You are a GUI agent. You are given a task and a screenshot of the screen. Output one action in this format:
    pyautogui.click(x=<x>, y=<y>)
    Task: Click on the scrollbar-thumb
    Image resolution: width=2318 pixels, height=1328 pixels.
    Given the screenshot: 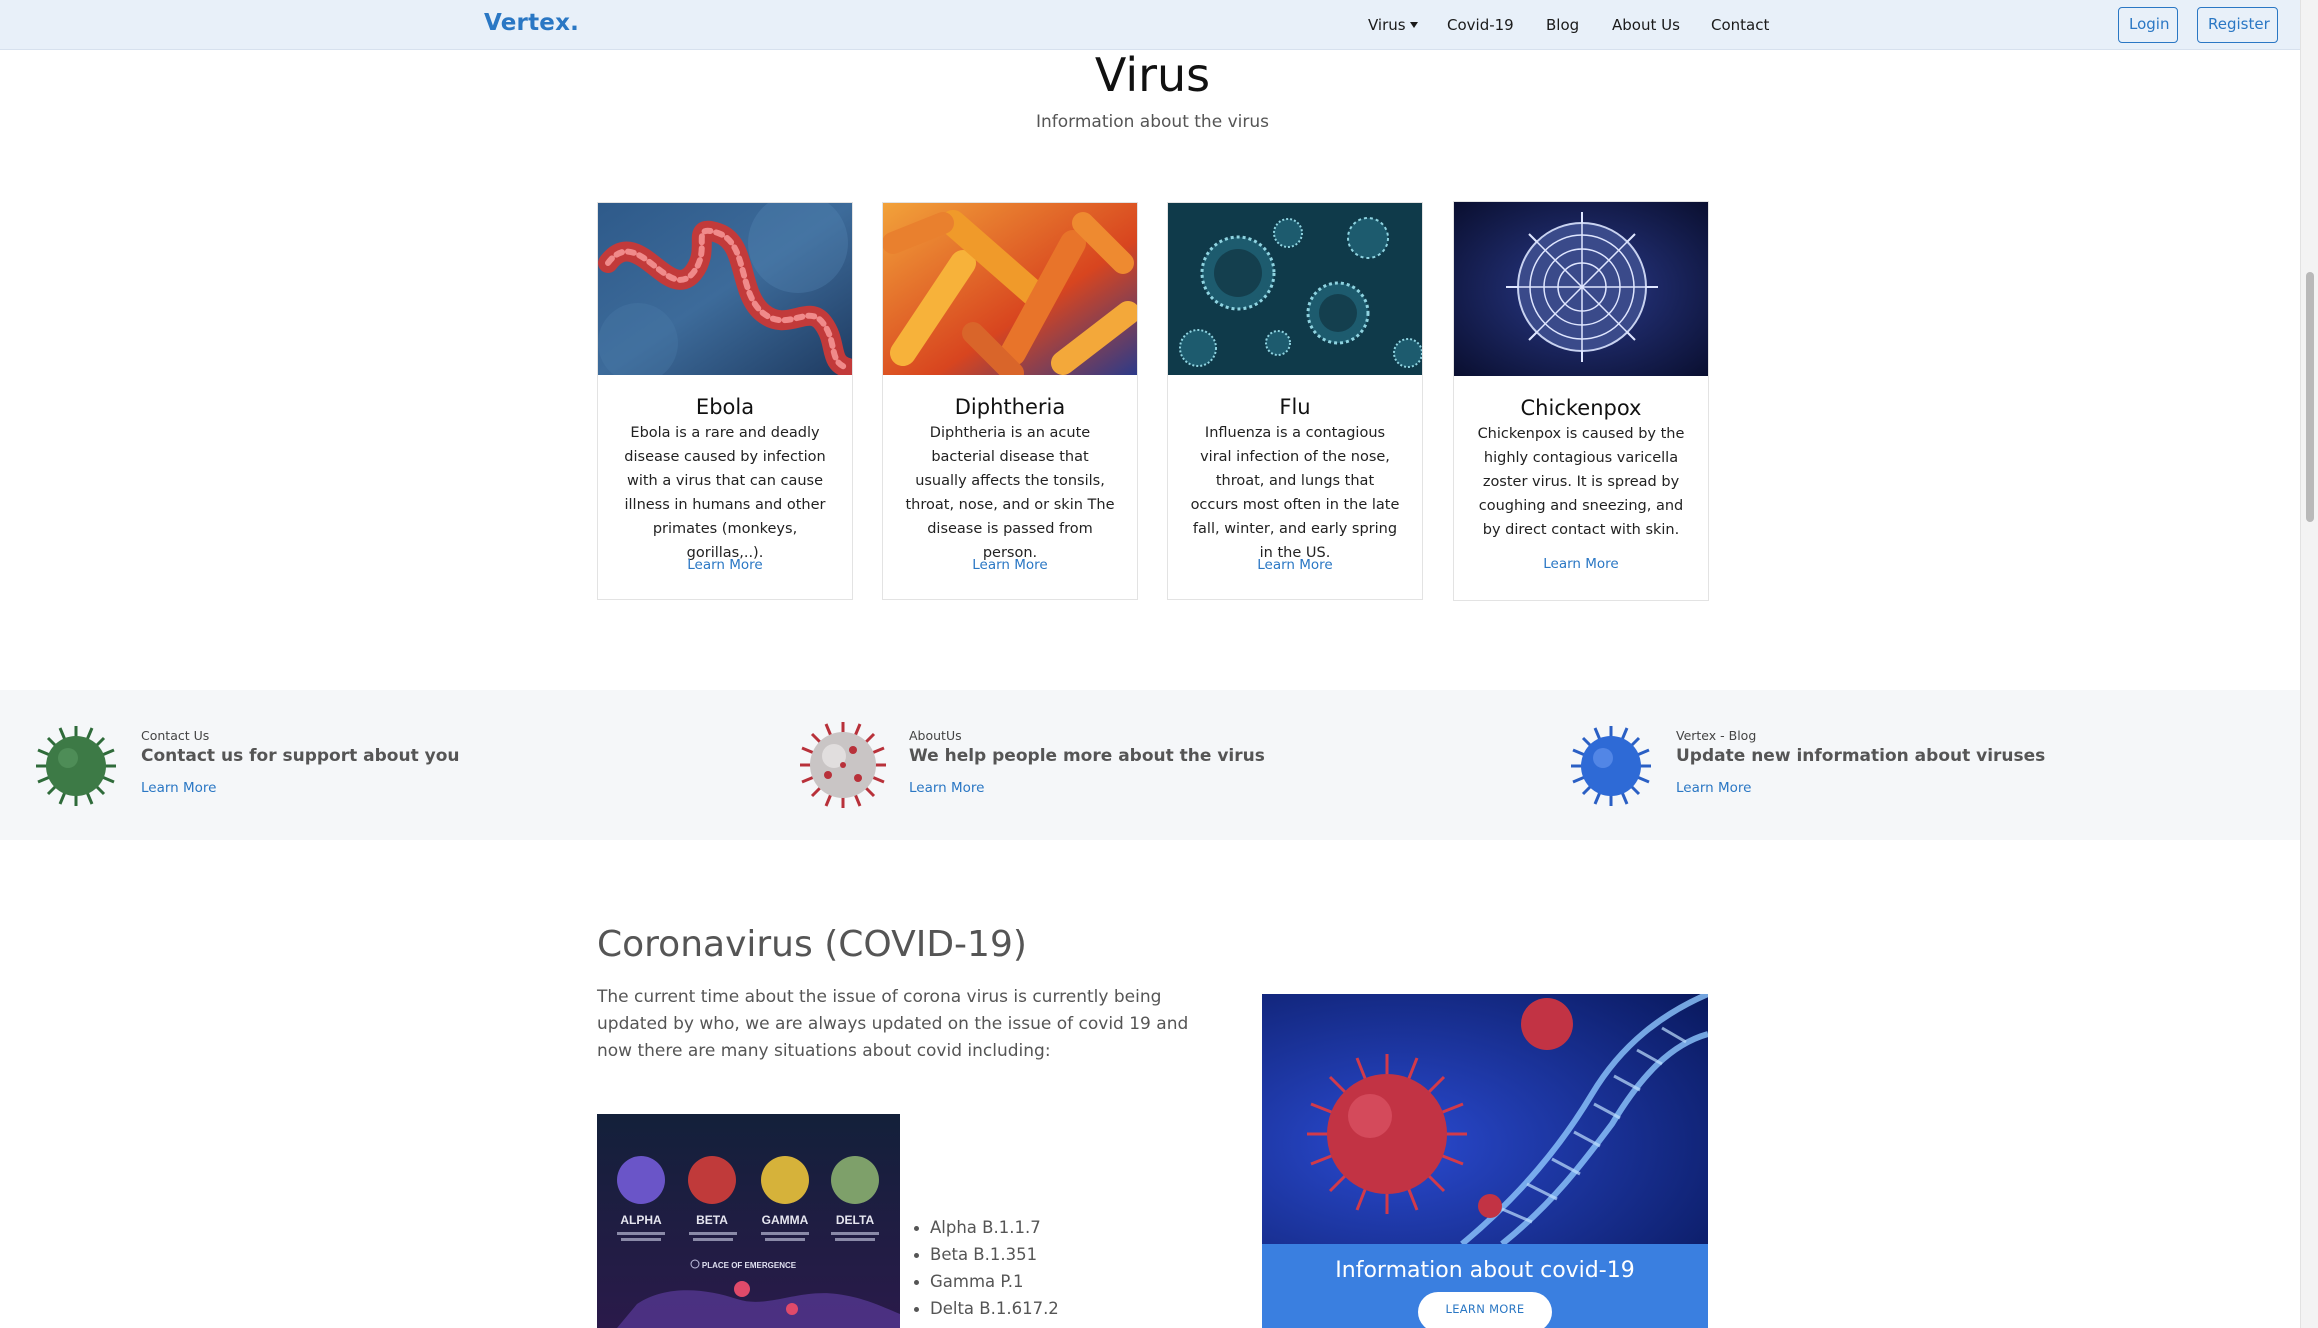 What is the action you would take?
    pyautogui.click(x=2310, y=397)
    